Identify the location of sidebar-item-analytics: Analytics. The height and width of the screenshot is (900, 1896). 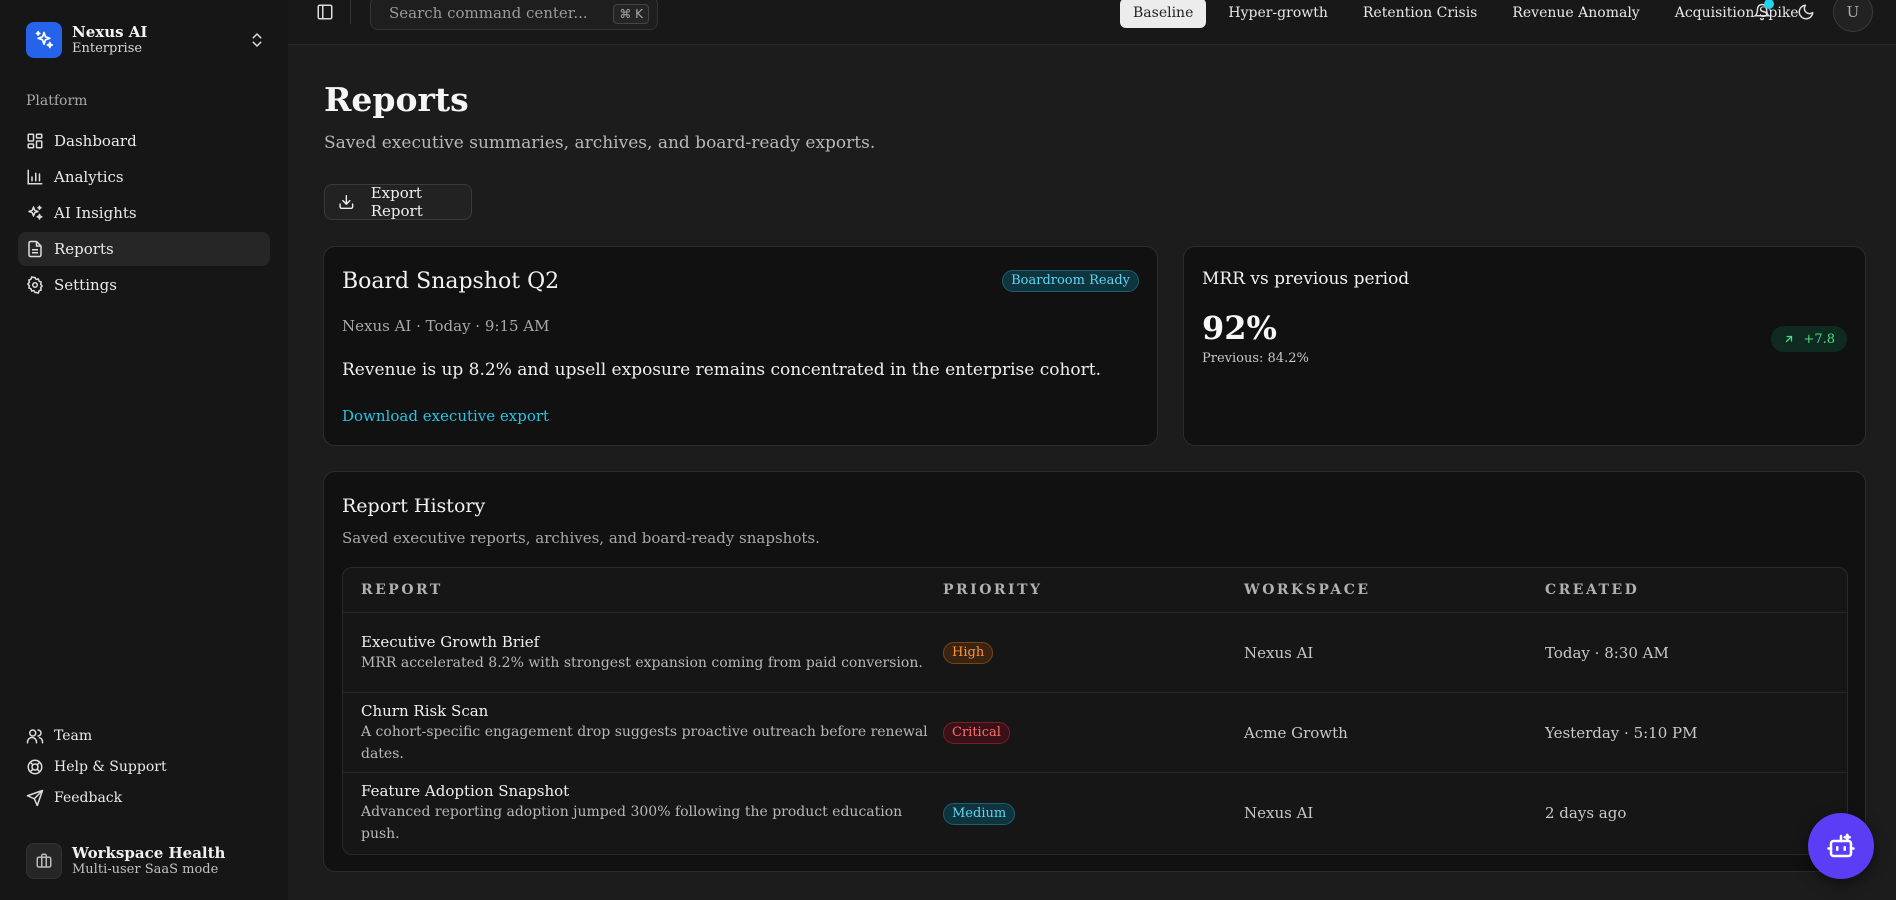
(144, 177).